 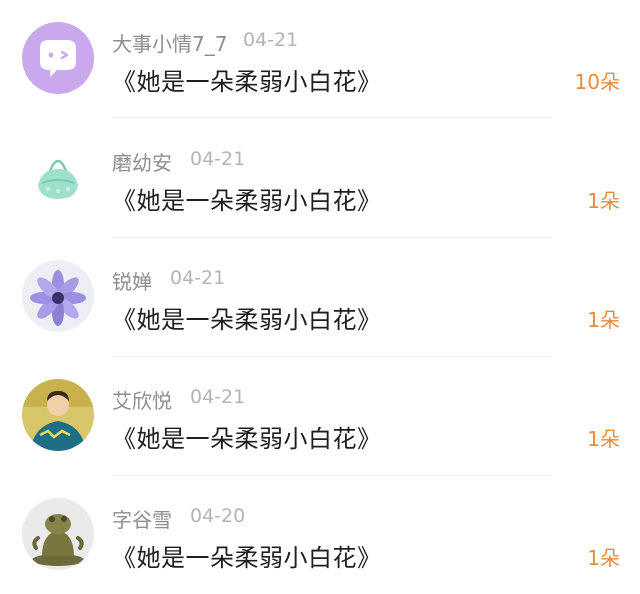 I want to click on person-photo-icon, so click(x=58, y=415).